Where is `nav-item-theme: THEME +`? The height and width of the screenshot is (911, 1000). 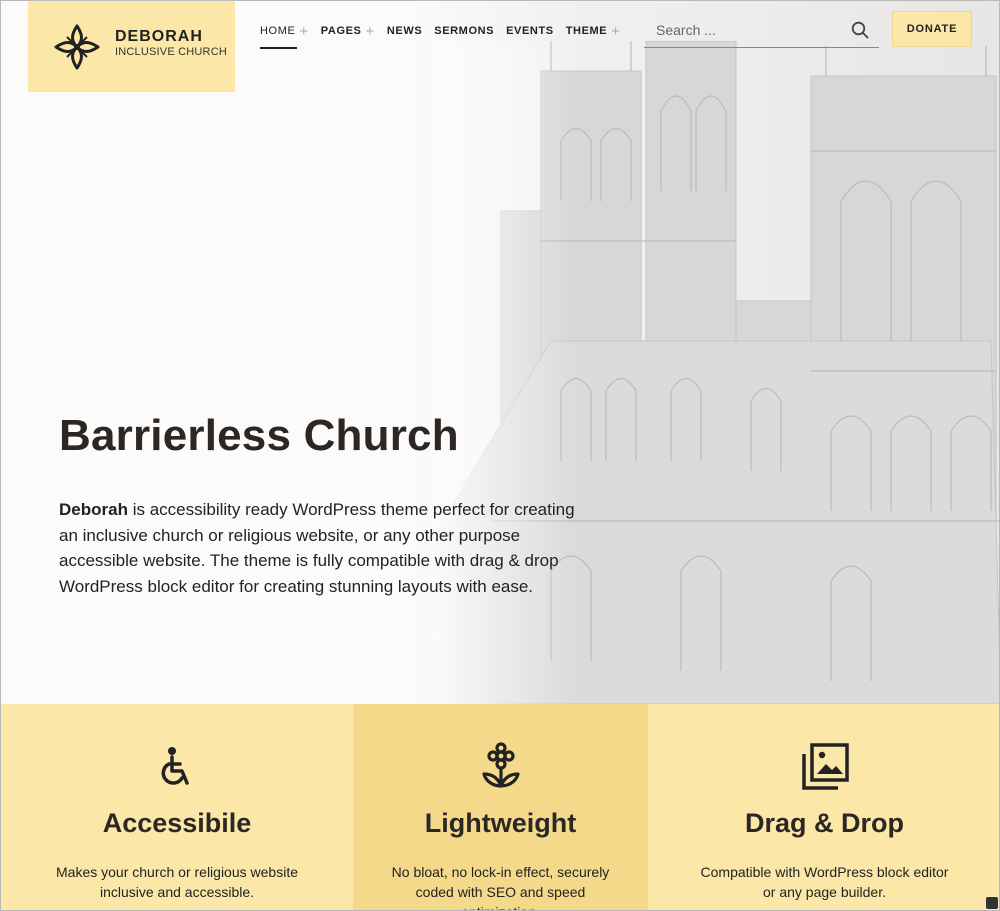 nav-item-theme: THEME + is located at coordinates (593, 31).